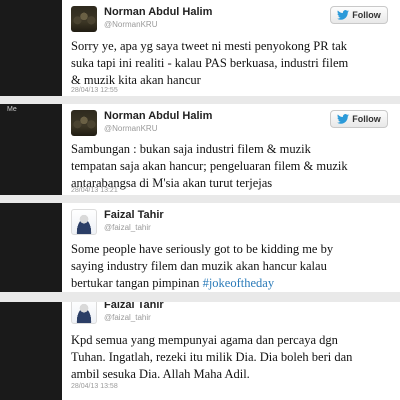 This screenshot has height=400, width=400. Describe the element at coordinates (137, 283) in the screenshot. I see `tweet-text-segment: bertukar tangan pimpinan` at that location.